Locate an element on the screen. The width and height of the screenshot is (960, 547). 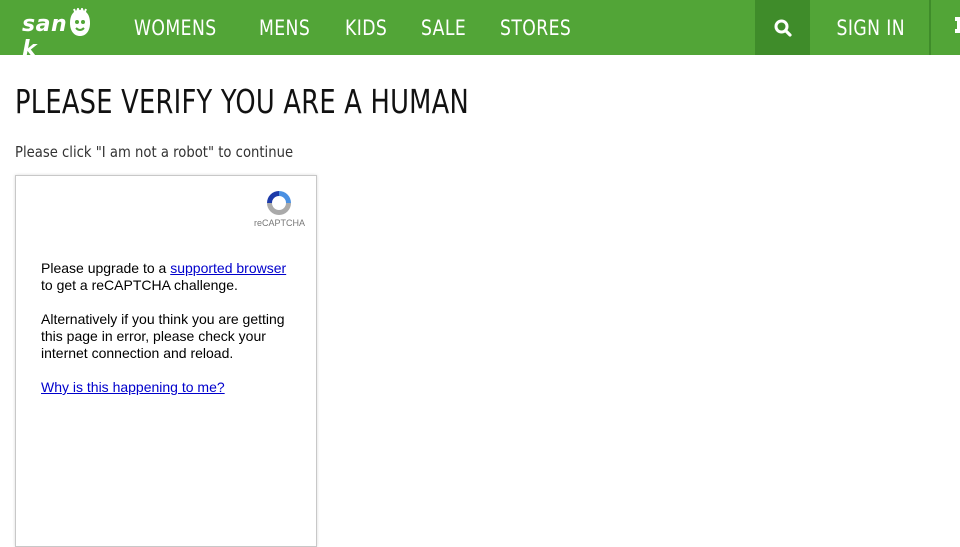
header-divider is located at coordinates (930, 27).